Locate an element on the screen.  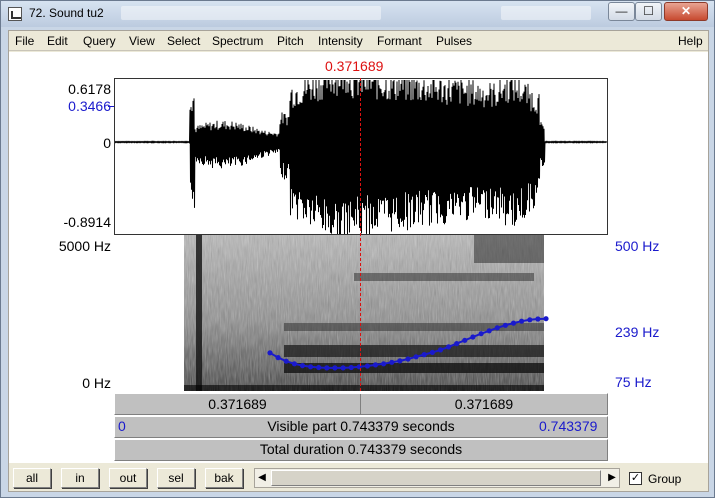
scroll-right-icon: ▶ is located at coordinates (612, 478).